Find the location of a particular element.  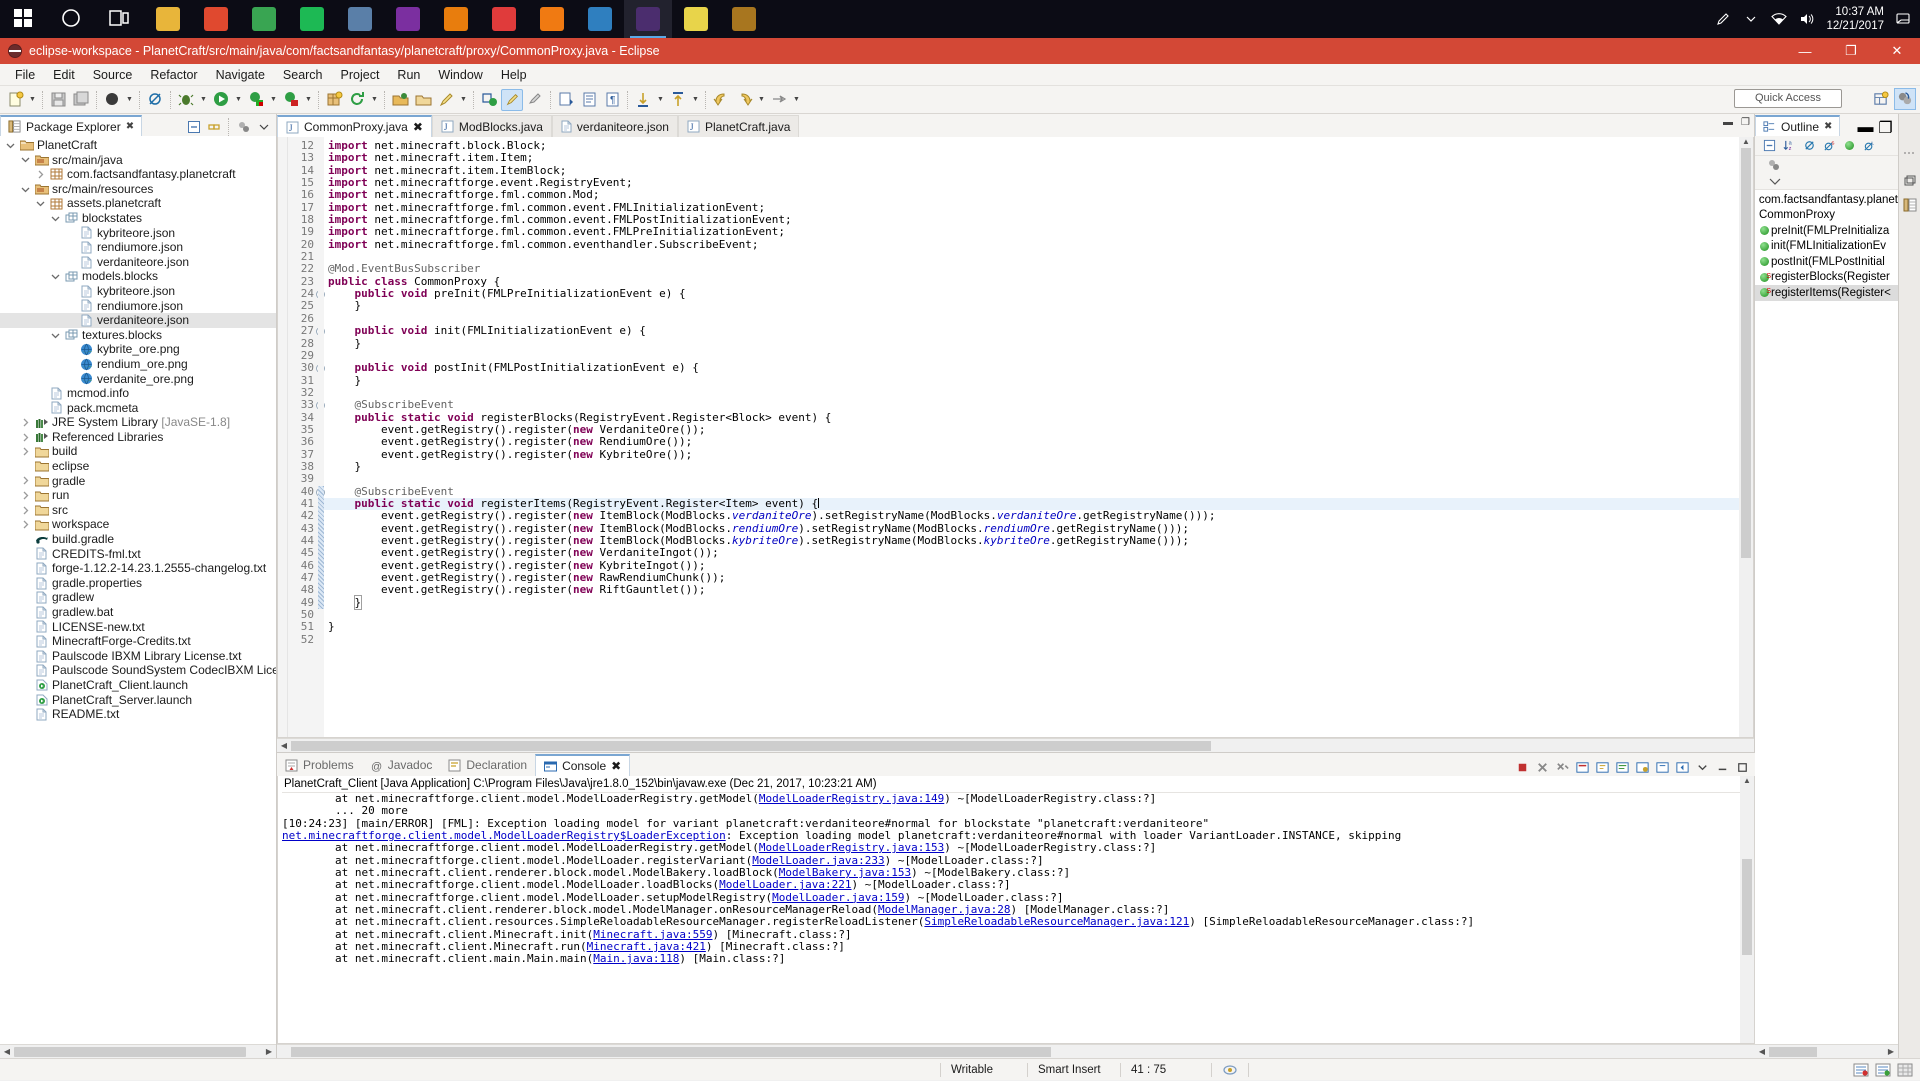

editor-vertical-scrollbar: ▲ is located at coordinates (1746, 437).